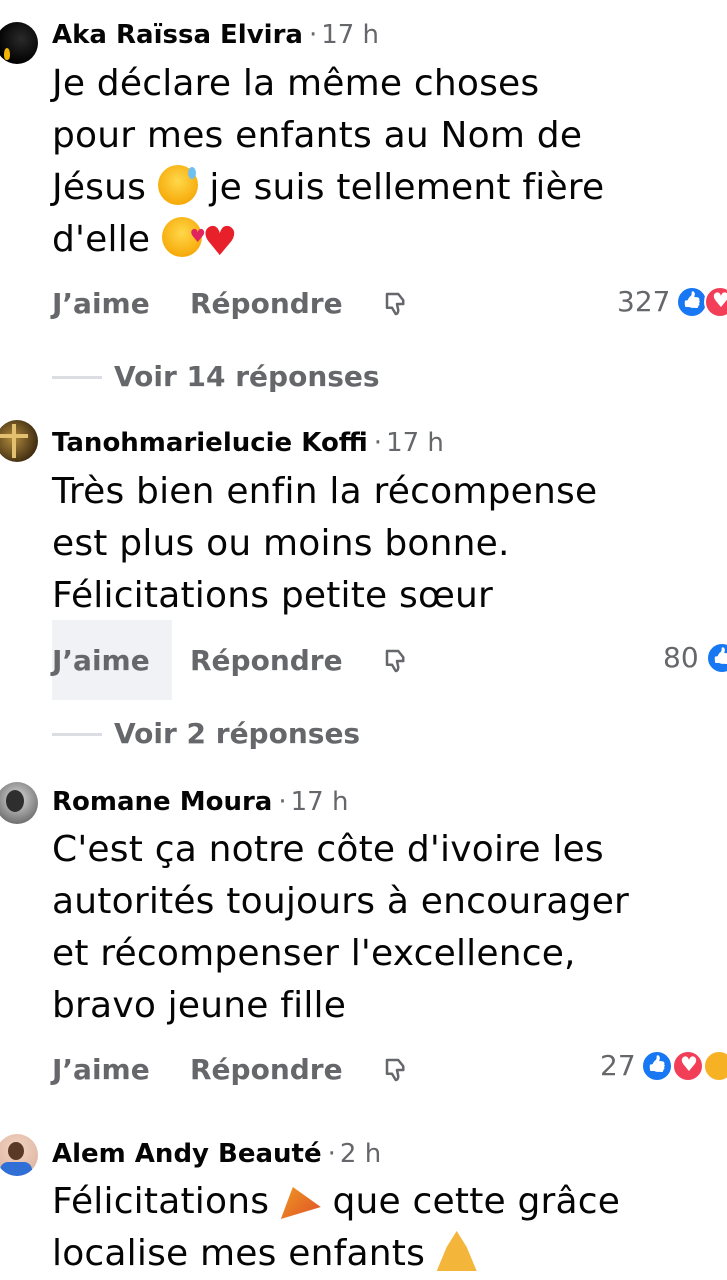  What do you see at coordinates (166, 1201) in the screenshot?
I see `comment-text-fragment: Félicitations` at bounding box center [166, 1201].